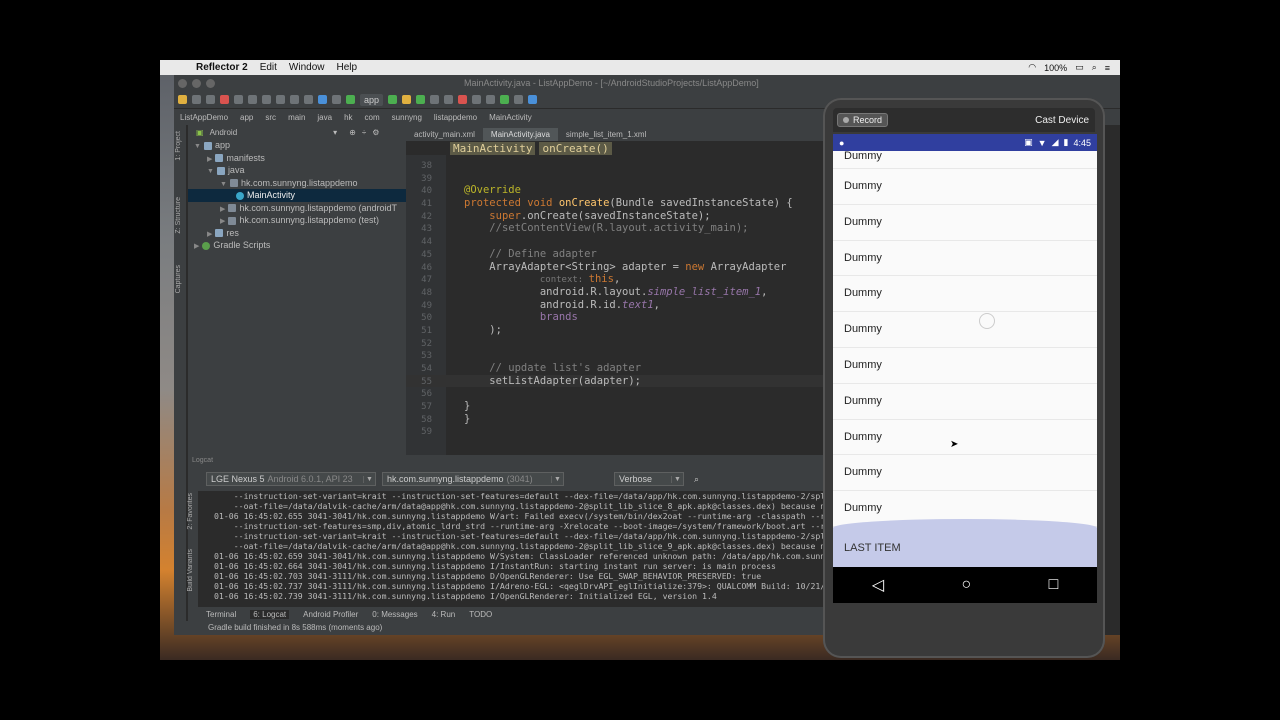 This screenshot has width=1280, height=720. What do you see at coordinates (493, 148) in the screenshot?
I see `breadcrumb-class: MainActivity` at bounding box center [493, 148].